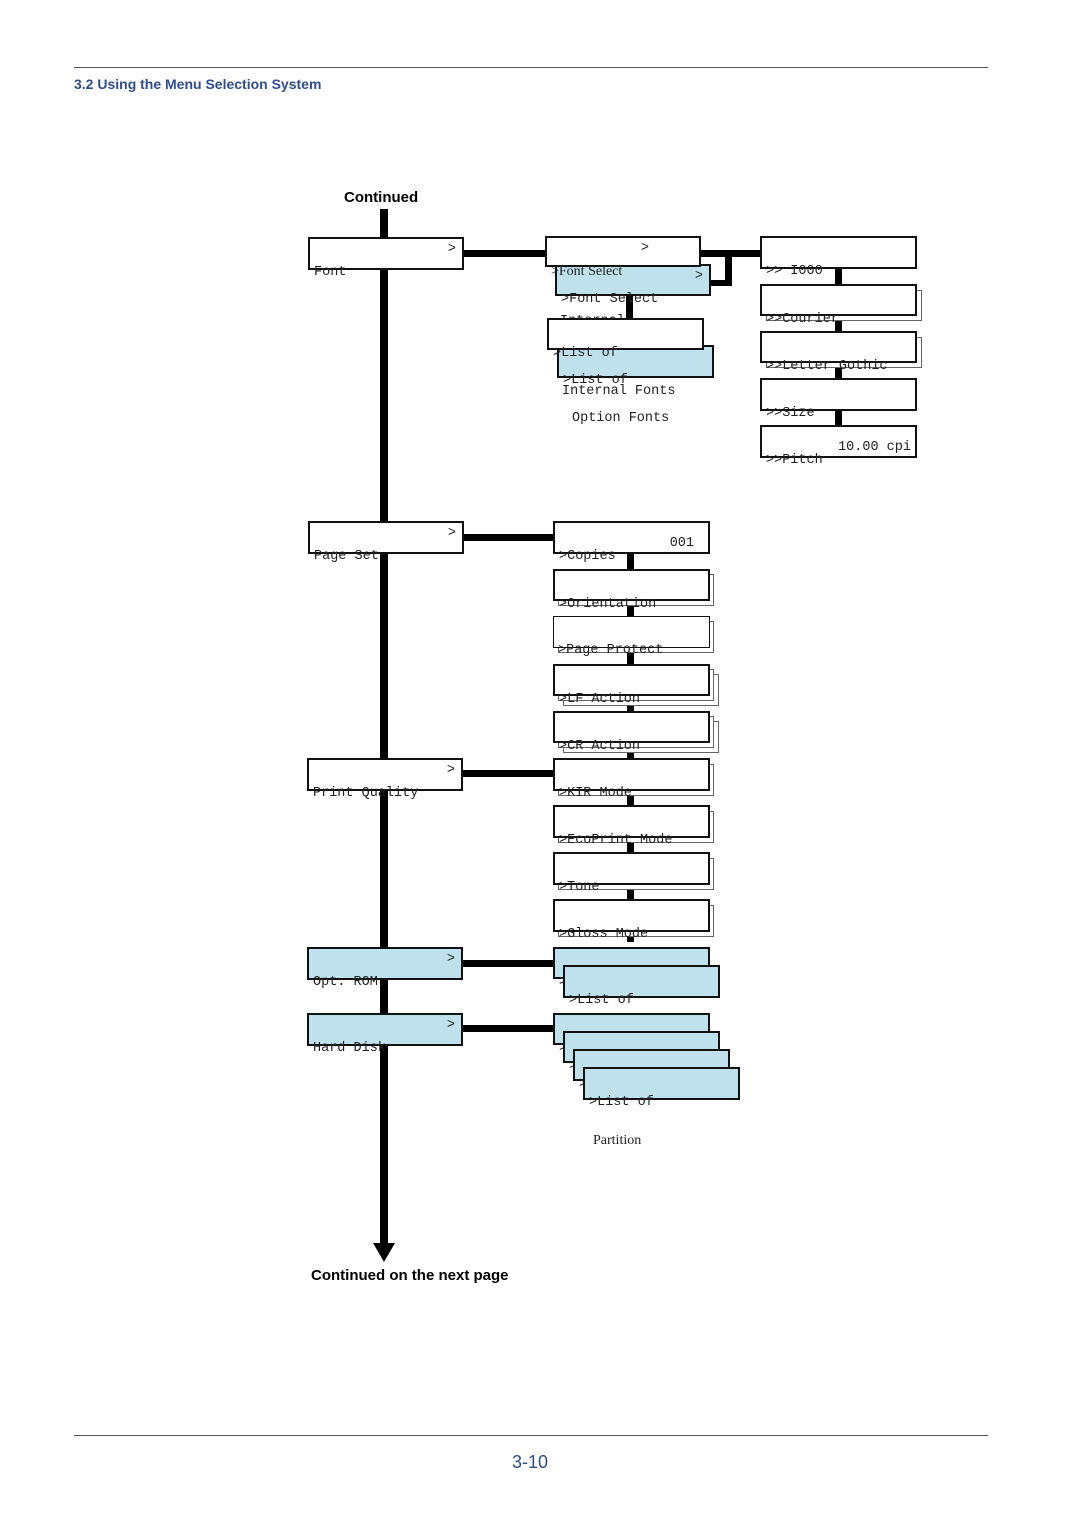 The width and height of the screenshot is (1080, 1528). Describe the element at coordinates (595, 793) in the screenshot. I see `item-title: >KIR Mode` at that location.